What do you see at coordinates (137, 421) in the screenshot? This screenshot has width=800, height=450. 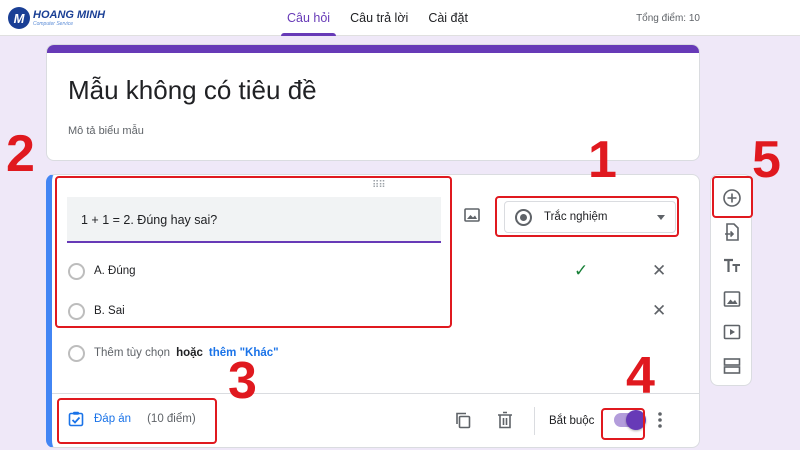 I see `highlight-answer-box` at bounding box center [137, 421].